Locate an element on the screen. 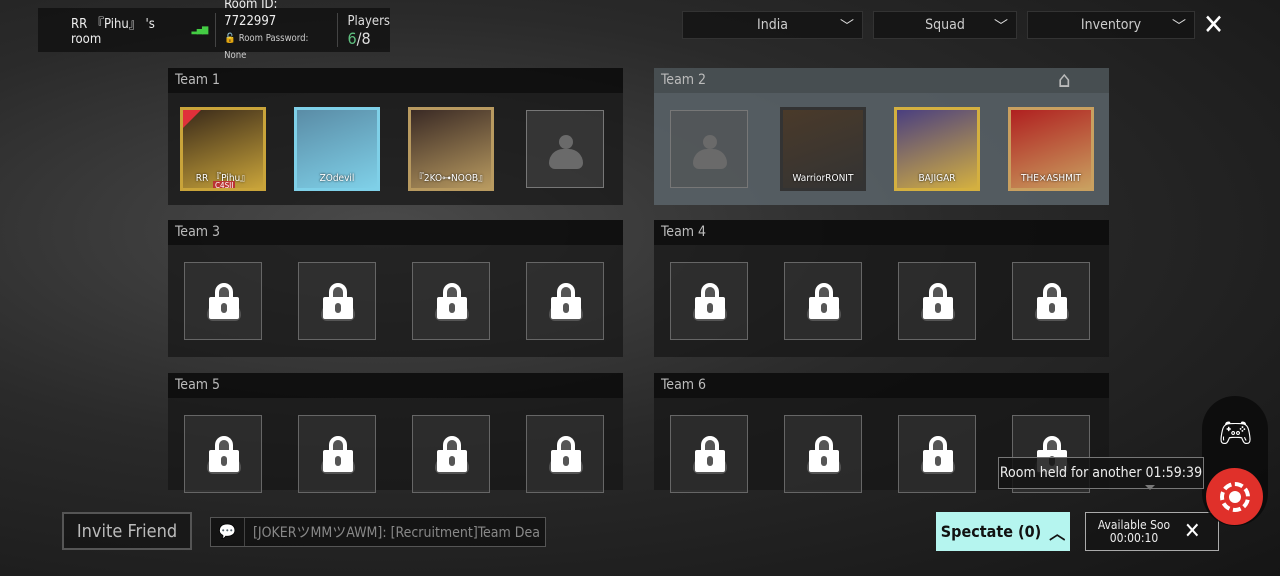 The height and width of the screenshot is (576, 1280). chat-icon: 💬 is located at coordinates (228, 532).